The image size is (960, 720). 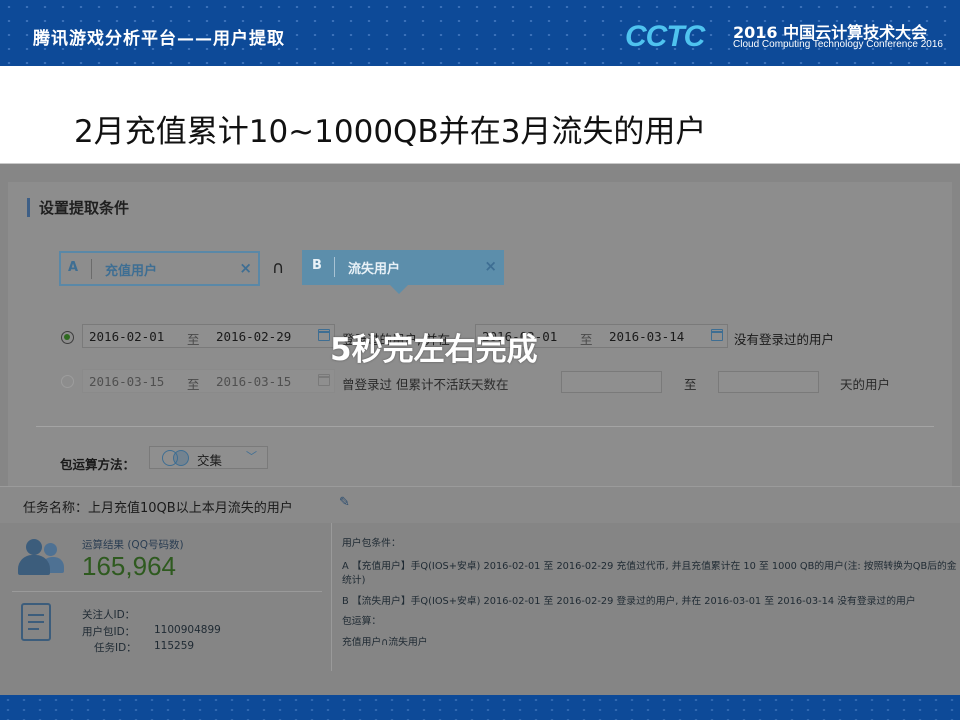 I want to click on slide-title: 2月充值累计10~1000QB并在3月流失的用户, so click(x=390, y=132).